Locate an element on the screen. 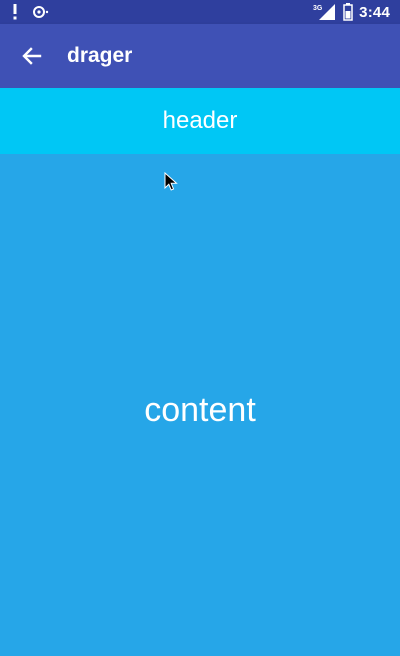 This screenshot has width=400, height=656. mouse-cursor-icon is located at coordinates (171, 181).